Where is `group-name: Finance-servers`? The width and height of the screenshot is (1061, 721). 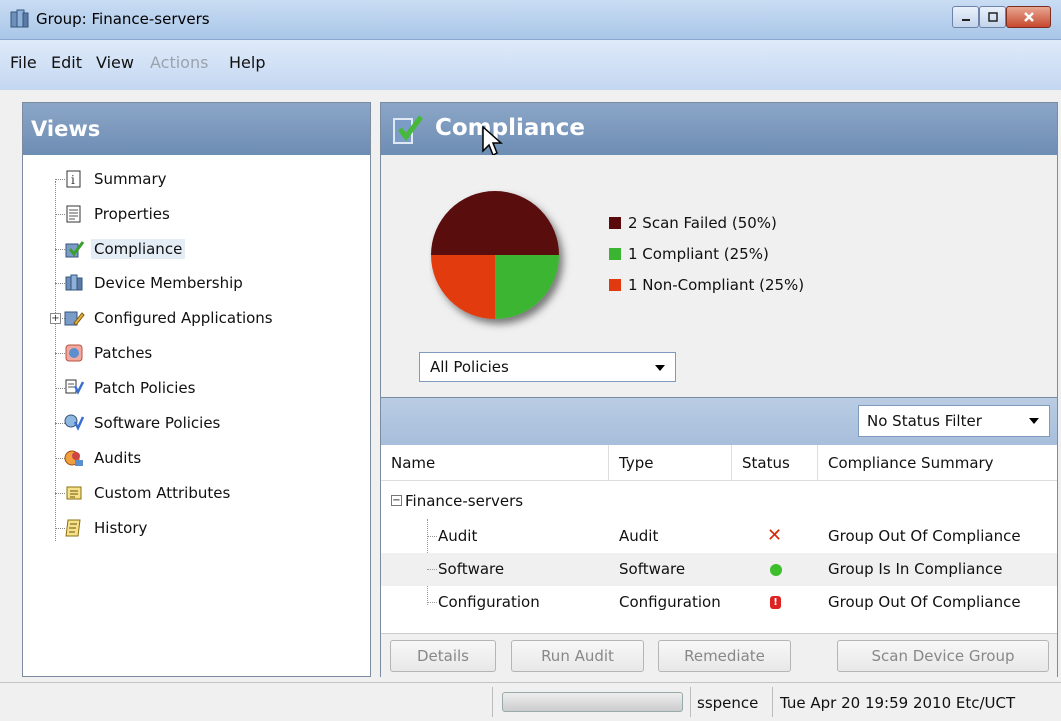
group-name: Finance-servers is located at coordinates (464, 501).